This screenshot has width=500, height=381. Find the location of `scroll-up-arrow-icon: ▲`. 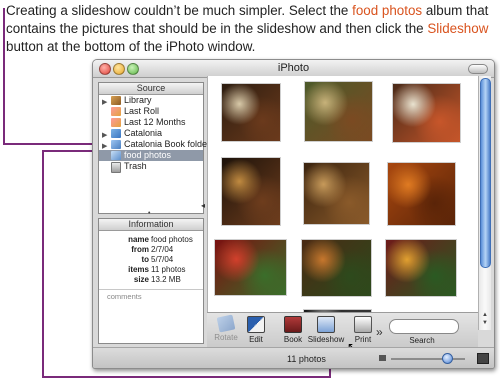

scroll-up-arrow-icon: ▲ is located at coordinates (485, 315).